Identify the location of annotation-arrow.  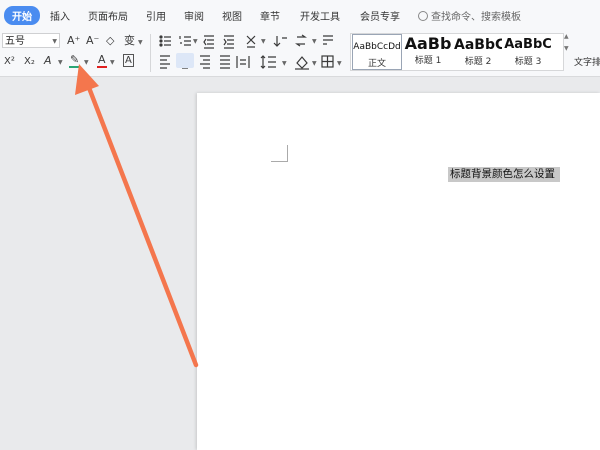
(137, 216).